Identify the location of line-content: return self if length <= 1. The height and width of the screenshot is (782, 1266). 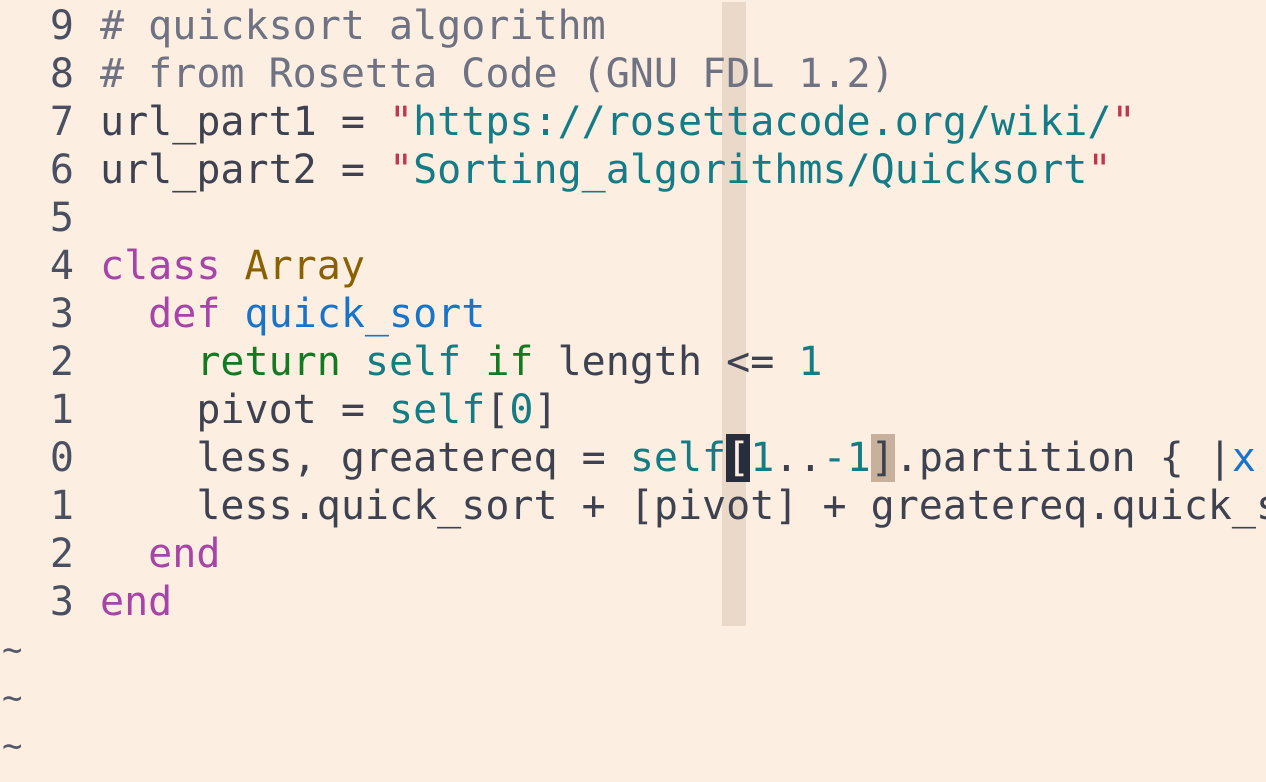
(461, 362).